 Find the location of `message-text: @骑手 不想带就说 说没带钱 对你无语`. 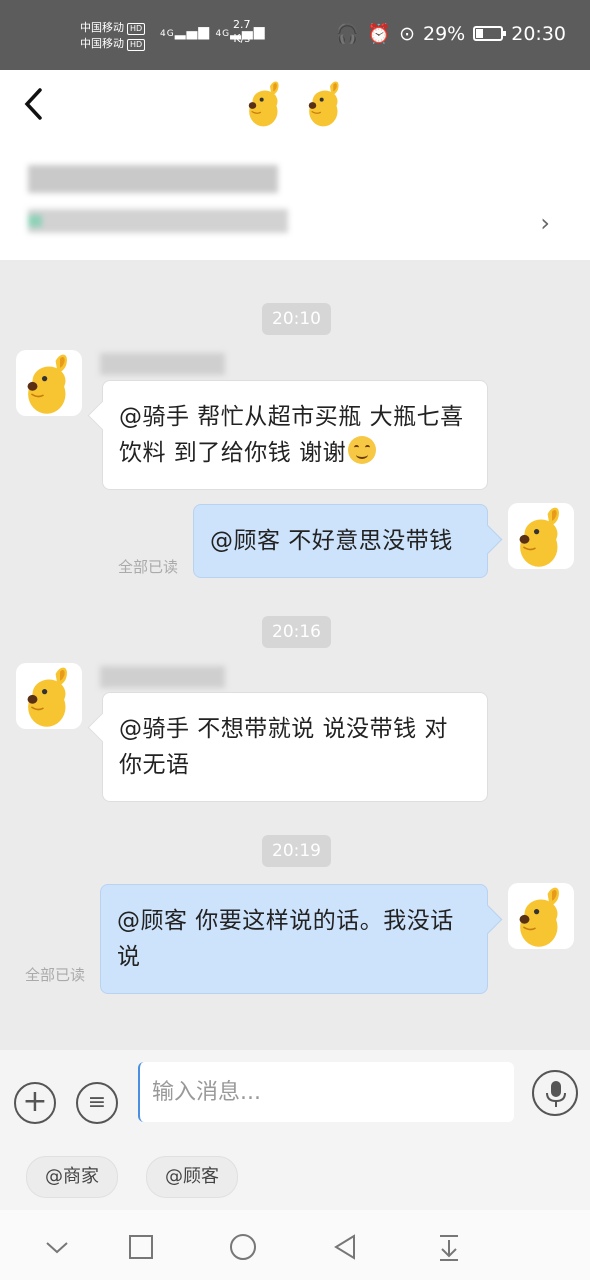

message-text: @骑手 不想带就说 说没带钱 对你无语 is located at coordinates (283, 747).